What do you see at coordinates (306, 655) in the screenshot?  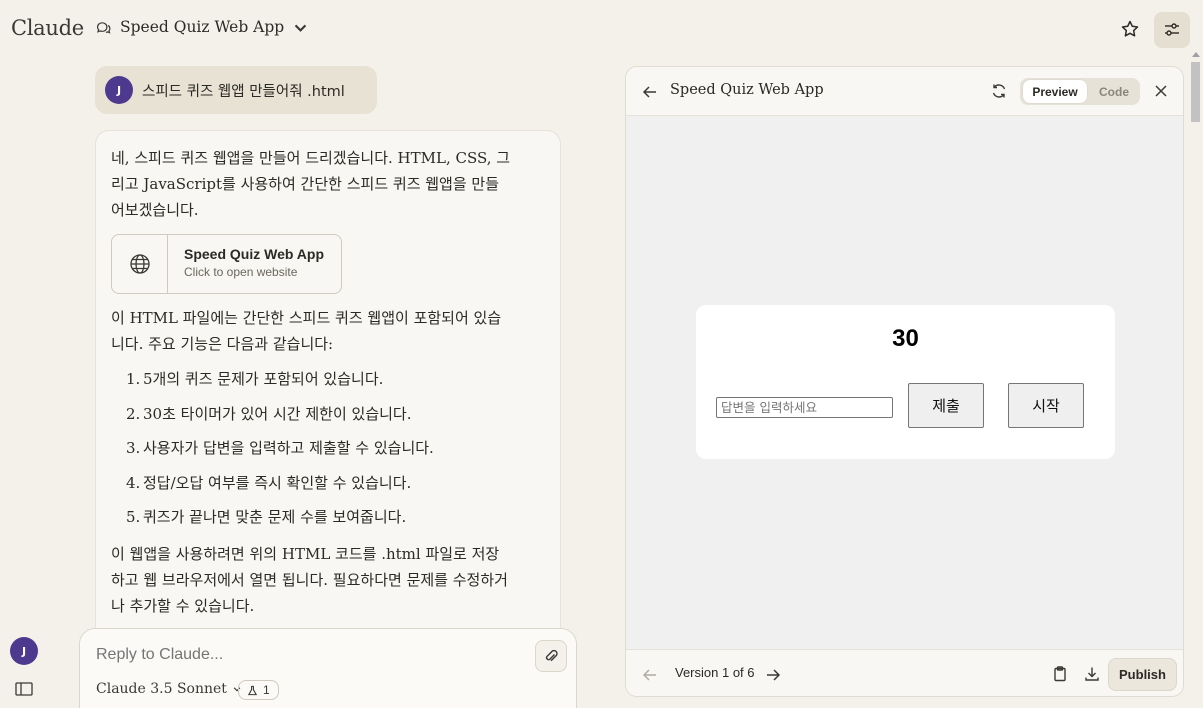 I see `reply-input` at bounding box center [306, 655].